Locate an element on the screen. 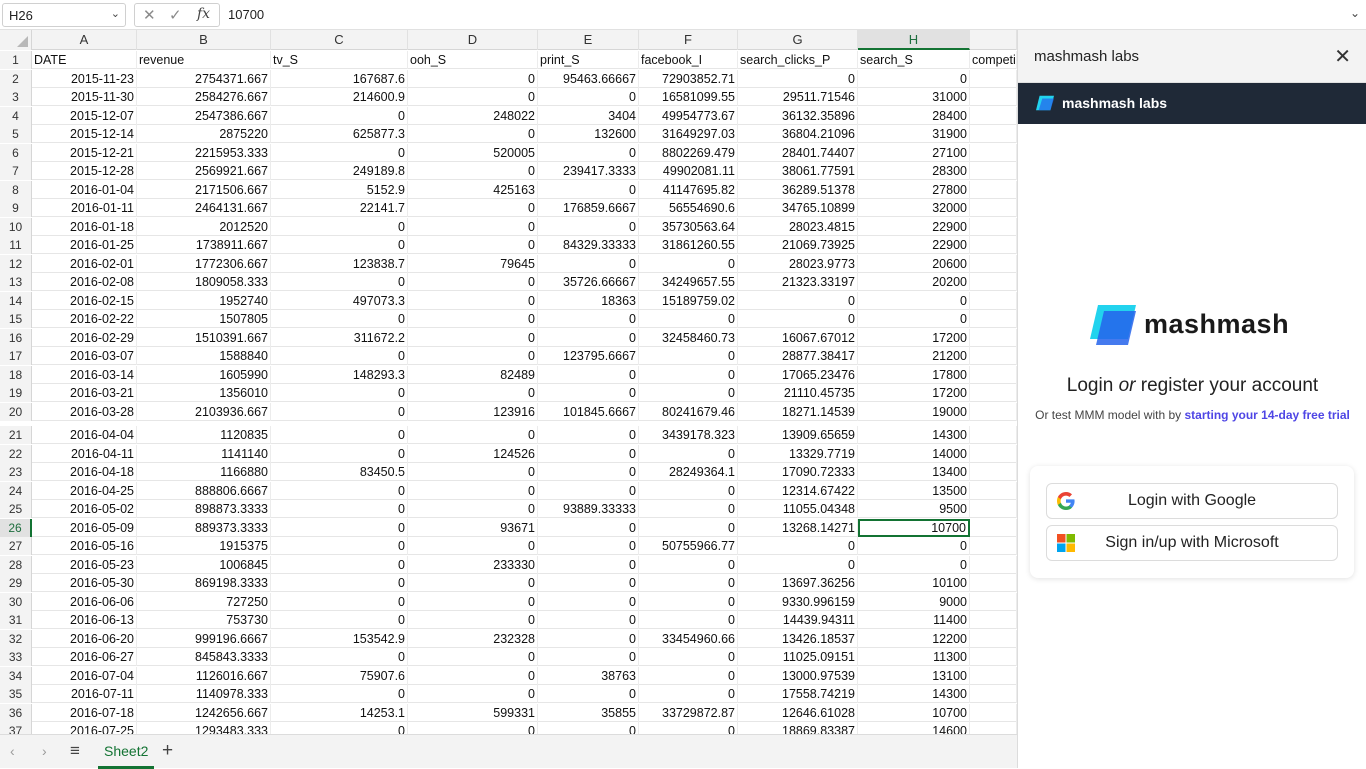 This screenshot has height=769, width=1366. table-cell: 2754371.667 is located at coordinates (204, 78).